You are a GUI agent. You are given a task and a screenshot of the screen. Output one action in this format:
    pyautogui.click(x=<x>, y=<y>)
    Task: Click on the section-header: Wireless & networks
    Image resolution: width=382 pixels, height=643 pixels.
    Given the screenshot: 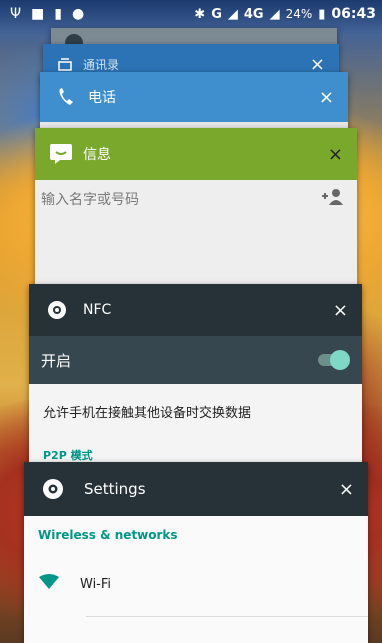 What is the action you would take?
    pyautogui.click(x=108, y=535)
    